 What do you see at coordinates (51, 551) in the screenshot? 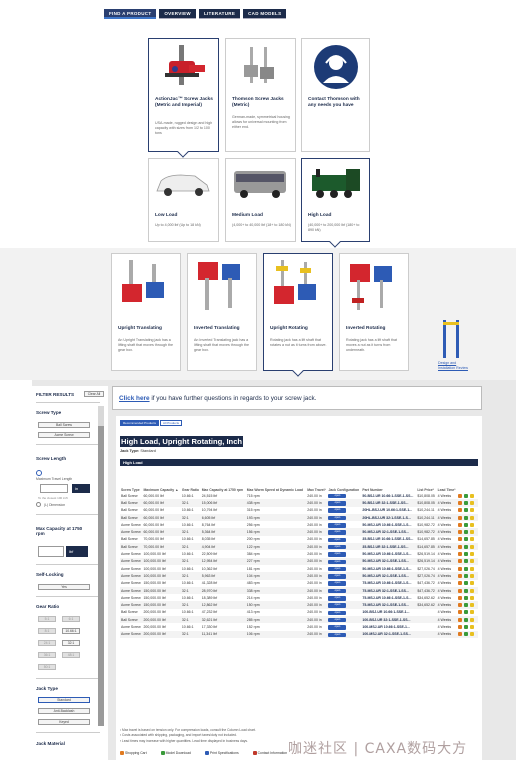
I see `max-capacity-input` at bounding box center [51, 551].